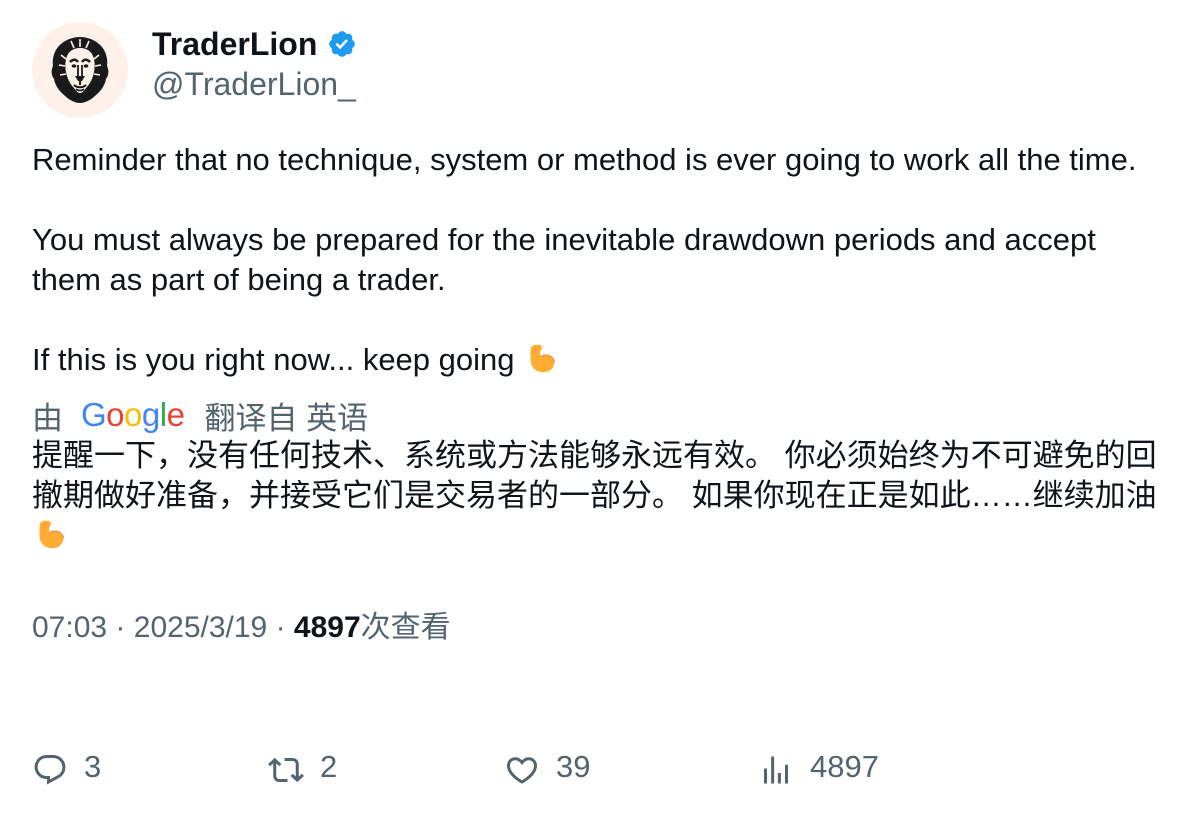 The height and width of the screenshot is (818, 1196). I want to click on google-logo: Google, so click(133, 414).